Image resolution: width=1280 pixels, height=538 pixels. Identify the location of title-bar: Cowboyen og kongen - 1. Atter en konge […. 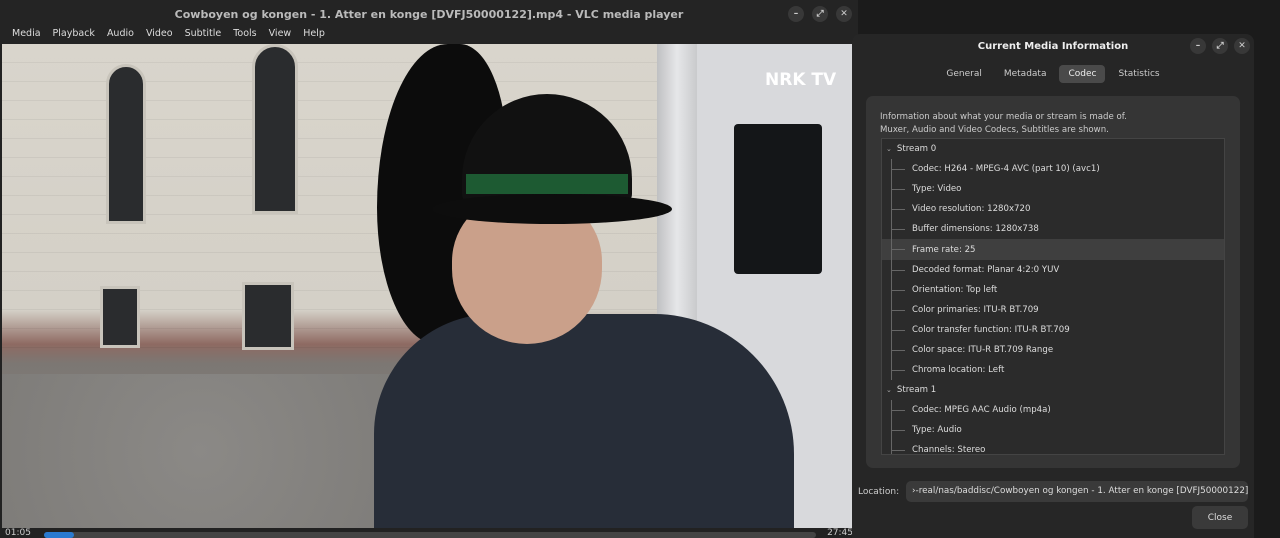
(429, 14).